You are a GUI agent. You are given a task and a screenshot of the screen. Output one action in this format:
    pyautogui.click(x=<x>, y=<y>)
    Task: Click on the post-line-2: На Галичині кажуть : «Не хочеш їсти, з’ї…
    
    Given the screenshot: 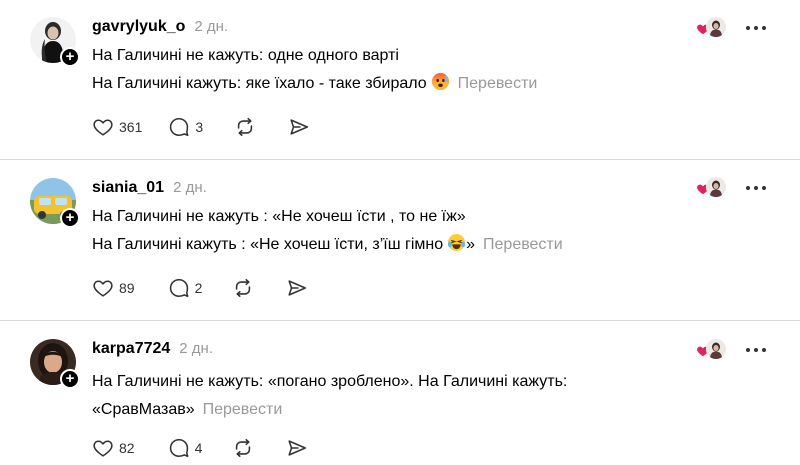 What is the action you would take?
    pyautogui.click(x=412, y=245)
    